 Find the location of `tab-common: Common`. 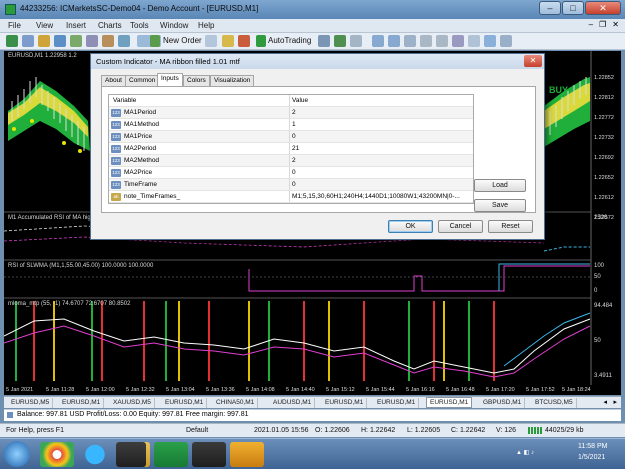

tab-common: Common is located at coordinates (142, 80).